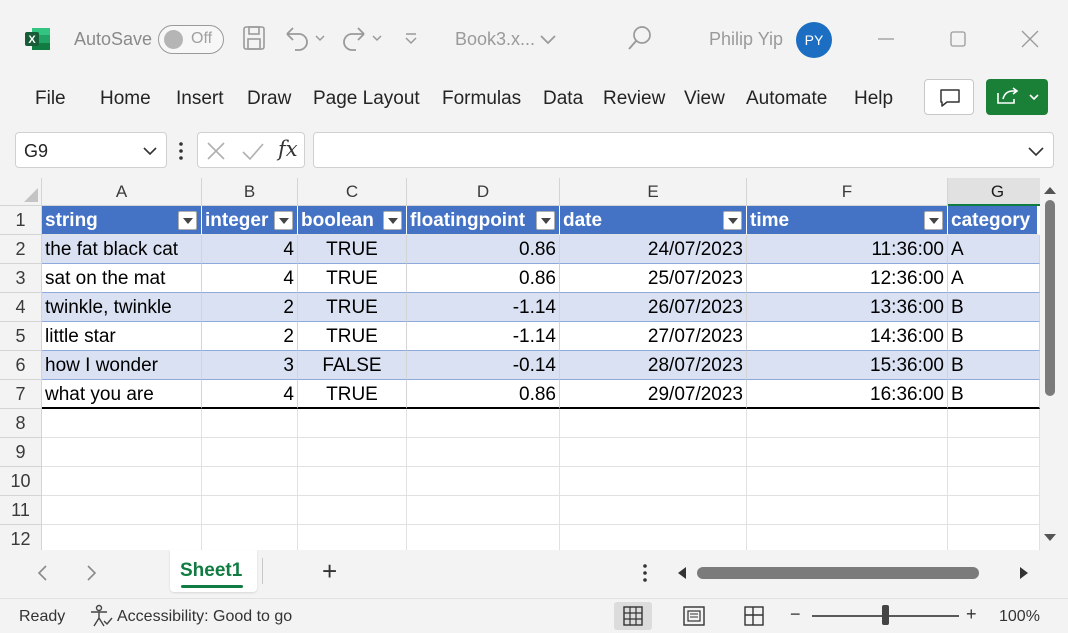 This screenshot has height=633, width=1068. What do you see at coordinates (329, 571) in the screenshot?
I see `add-sheet-button: +` at bounding box center [329, 571].